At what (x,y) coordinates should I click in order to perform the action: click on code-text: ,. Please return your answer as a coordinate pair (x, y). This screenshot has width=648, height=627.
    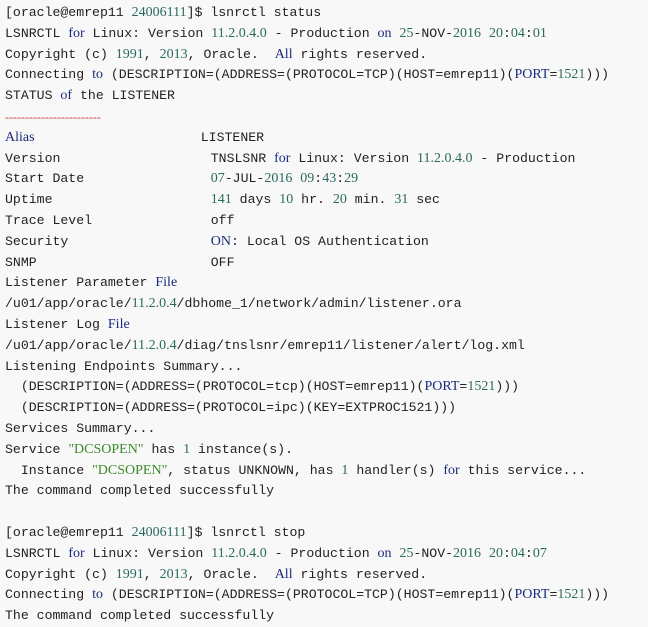
    Looking at the image, I should click on (151, 54).